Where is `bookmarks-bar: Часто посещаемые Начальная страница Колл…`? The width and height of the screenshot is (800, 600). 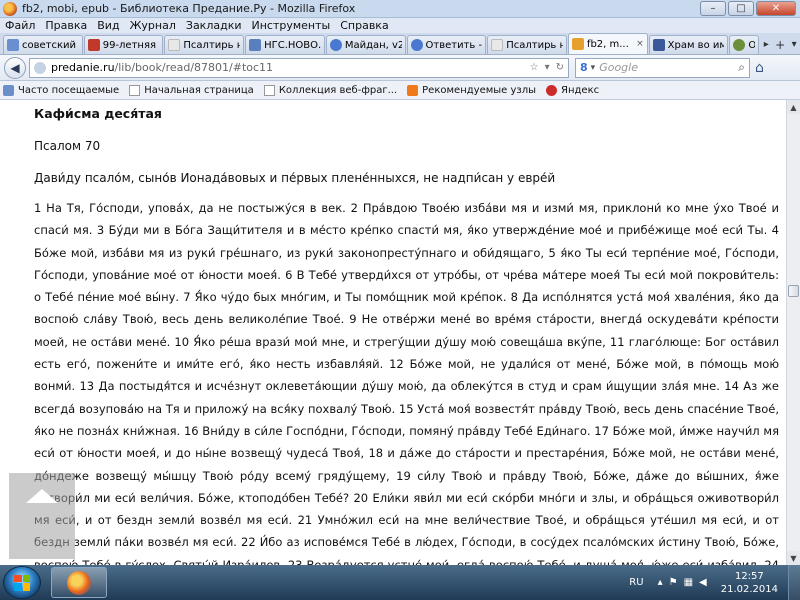 bookmarks-bar: Часто посещаемые Начальная страница Колл… is located at coordinates (400, 90).